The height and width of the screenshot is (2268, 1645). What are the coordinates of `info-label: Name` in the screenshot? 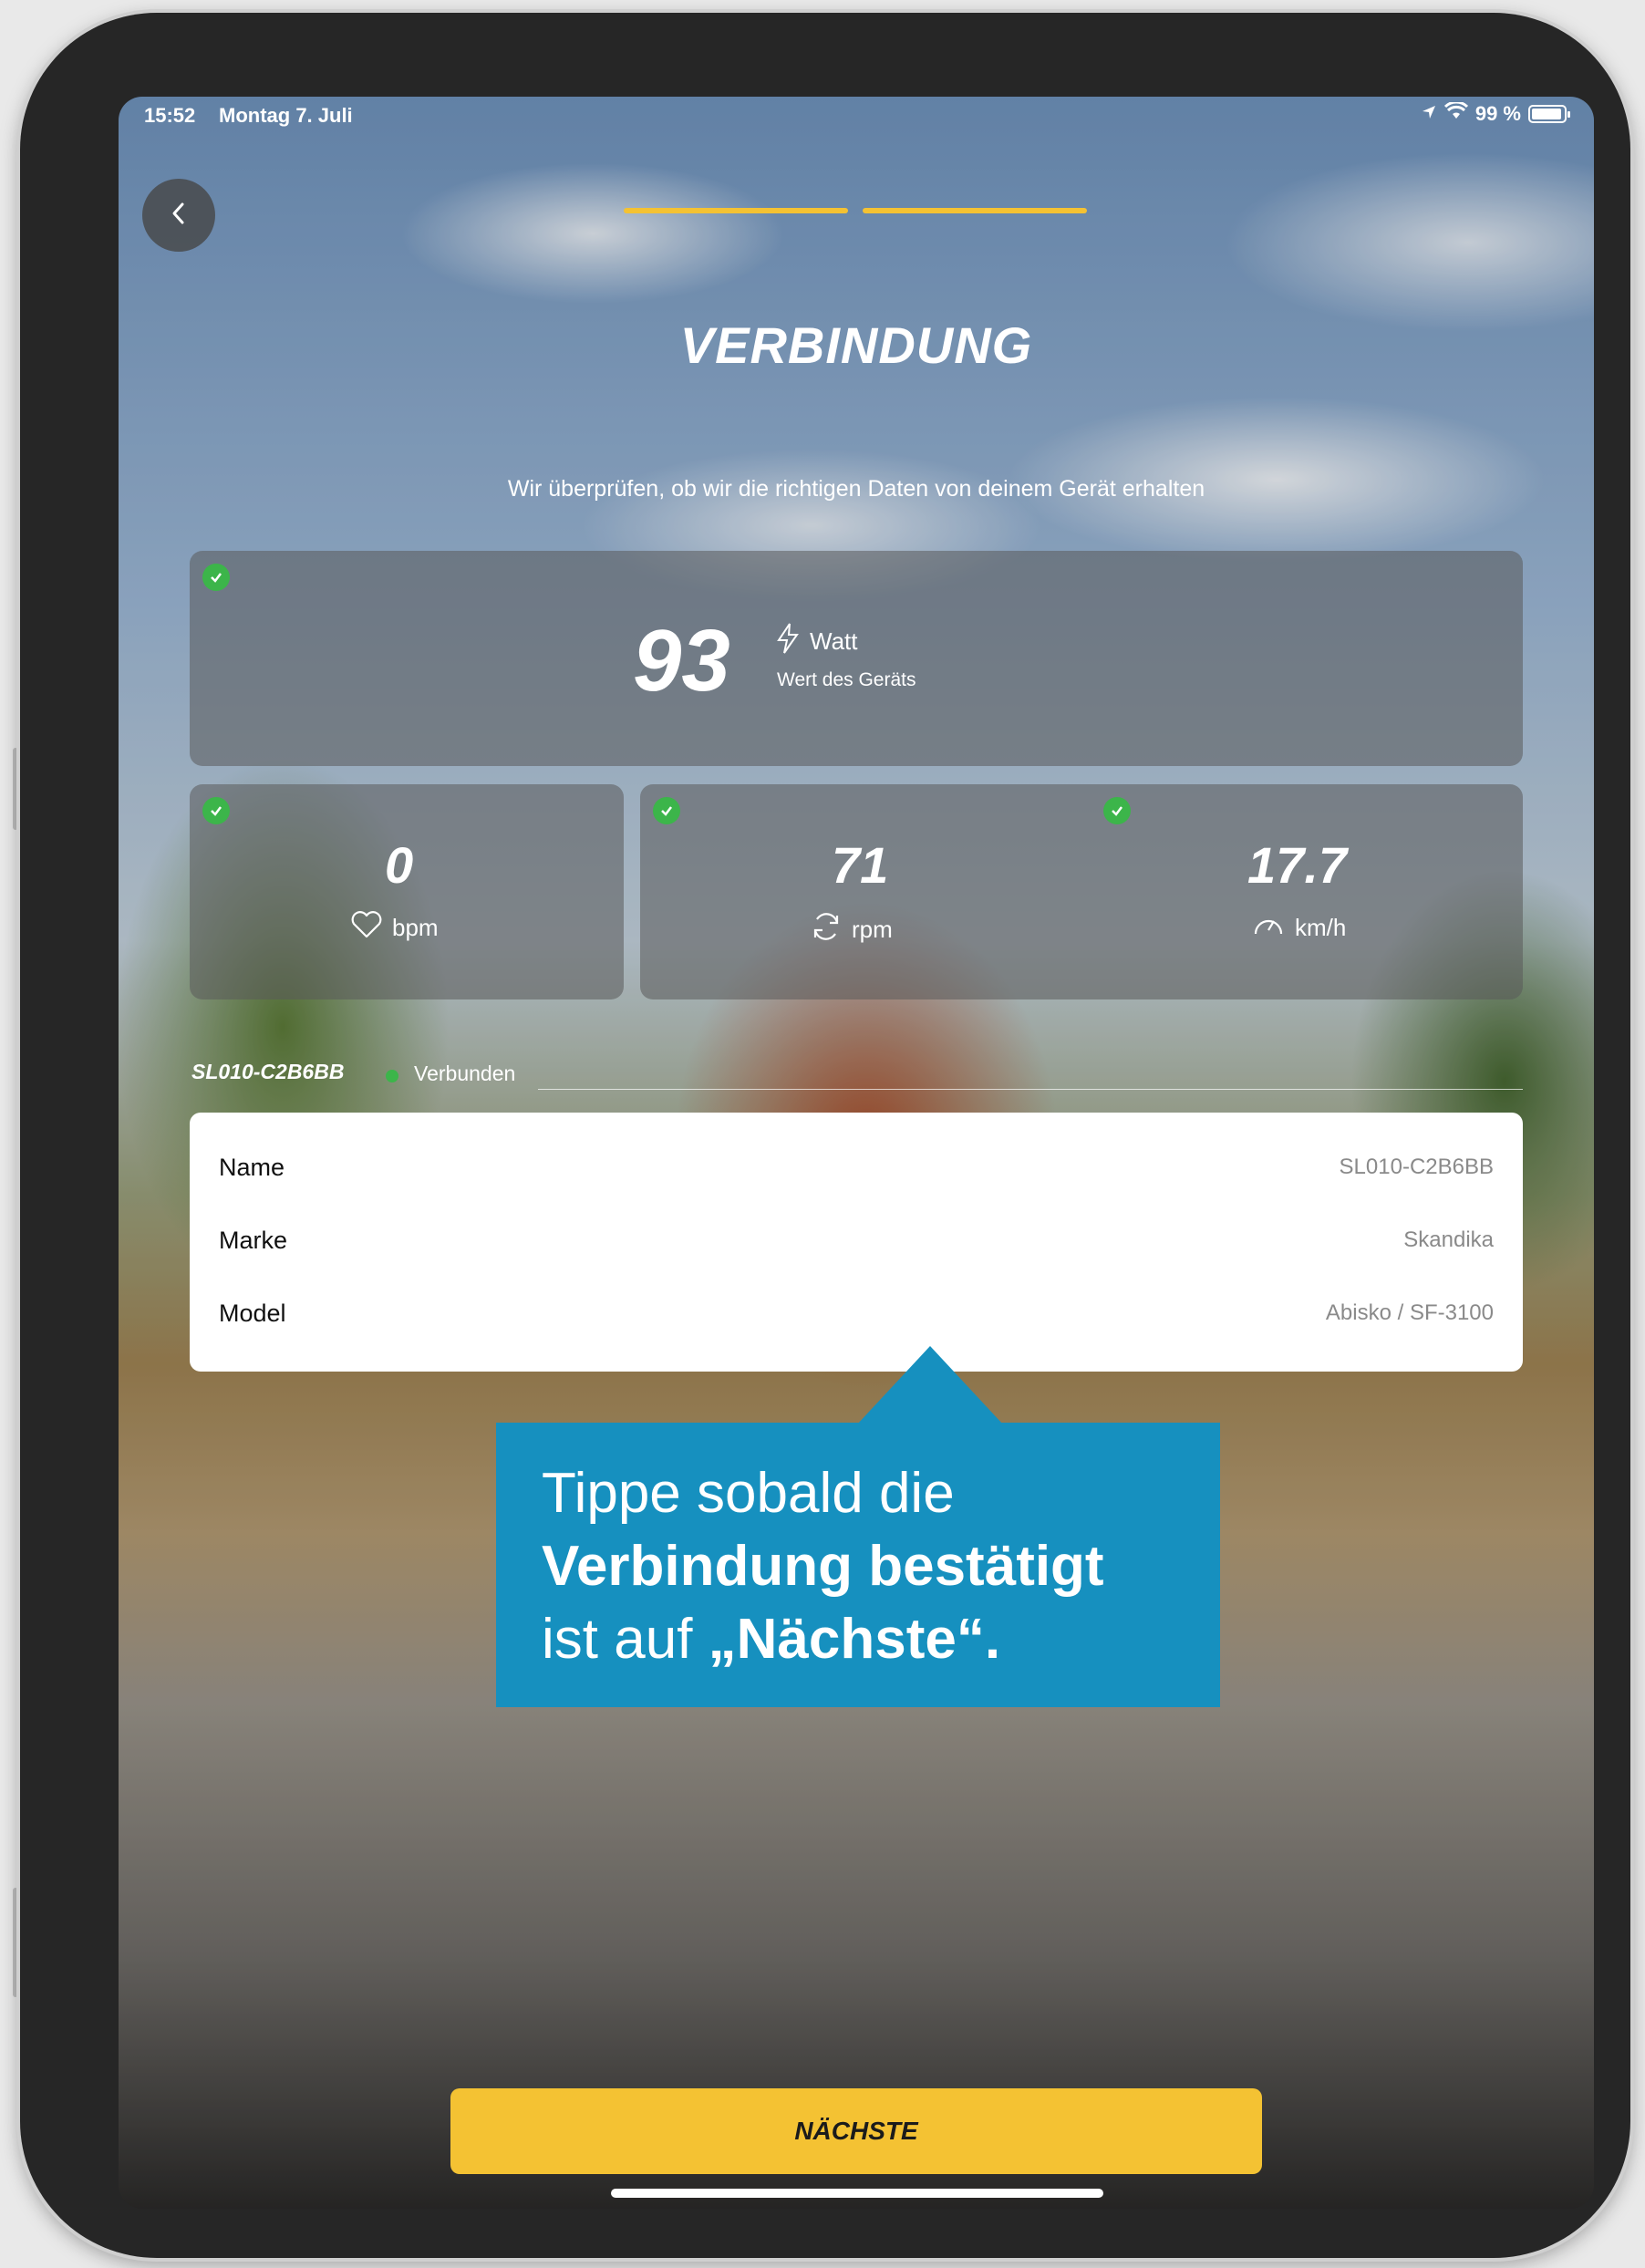 It's located at (252, 1167).